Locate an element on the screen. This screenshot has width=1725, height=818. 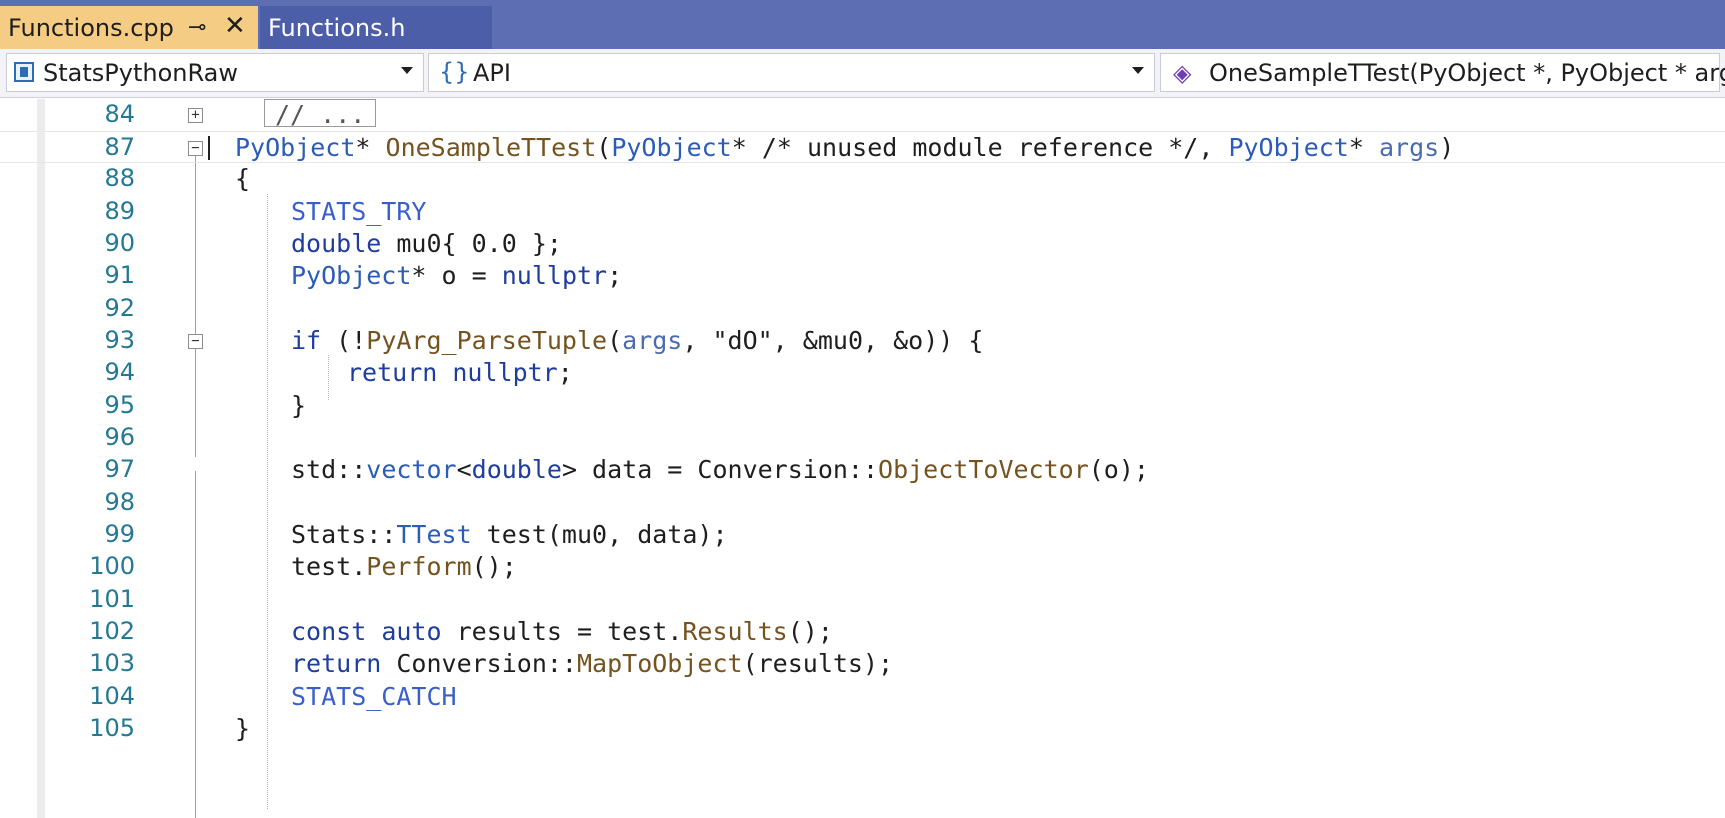
code-text: test.Perform(); is located at coordinates (404, 566).